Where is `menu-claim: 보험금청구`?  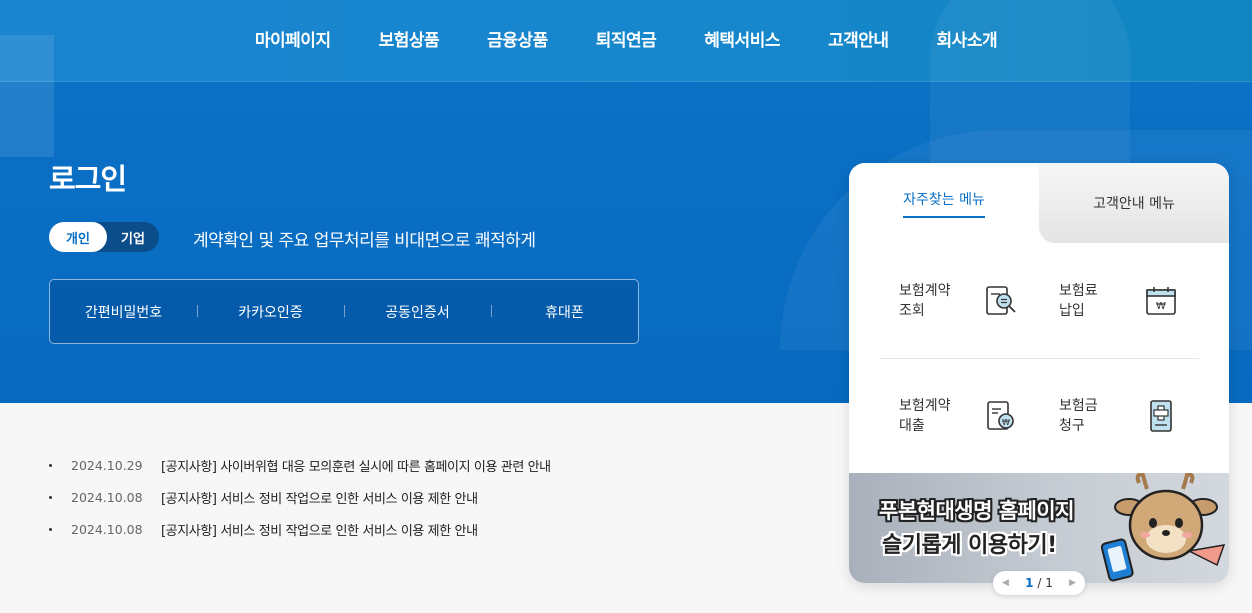
menu-claim: 보험금청구 is located at coordinates (1119, 416).